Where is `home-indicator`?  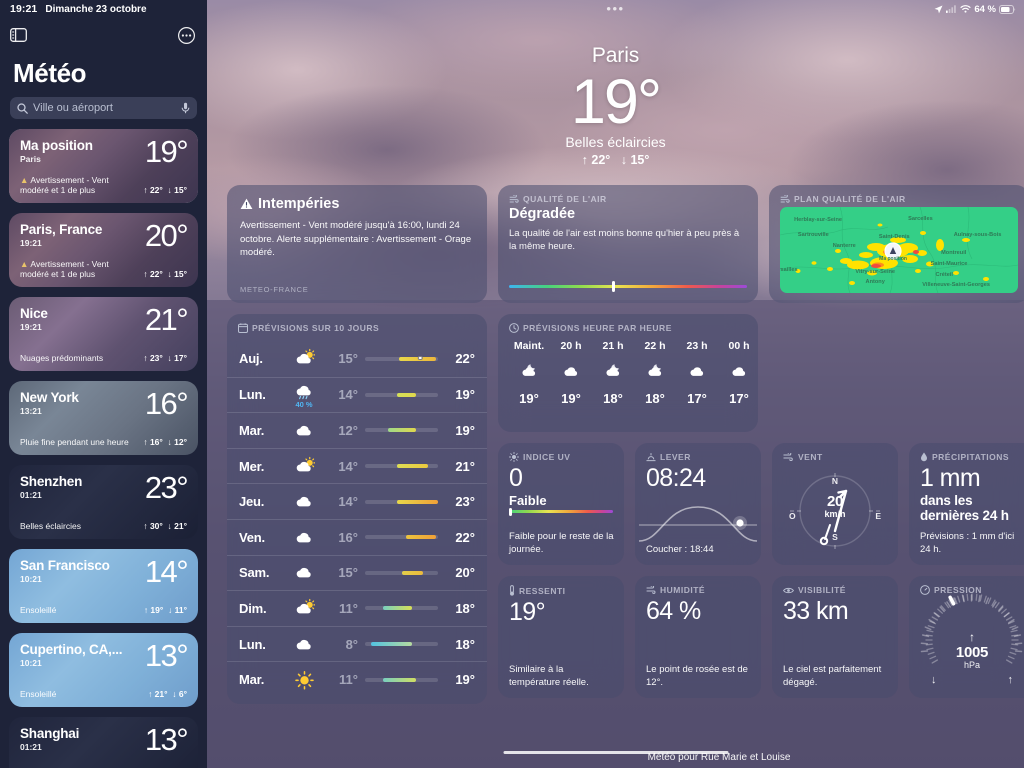 home-indicator is located at coordinates (615, 752).